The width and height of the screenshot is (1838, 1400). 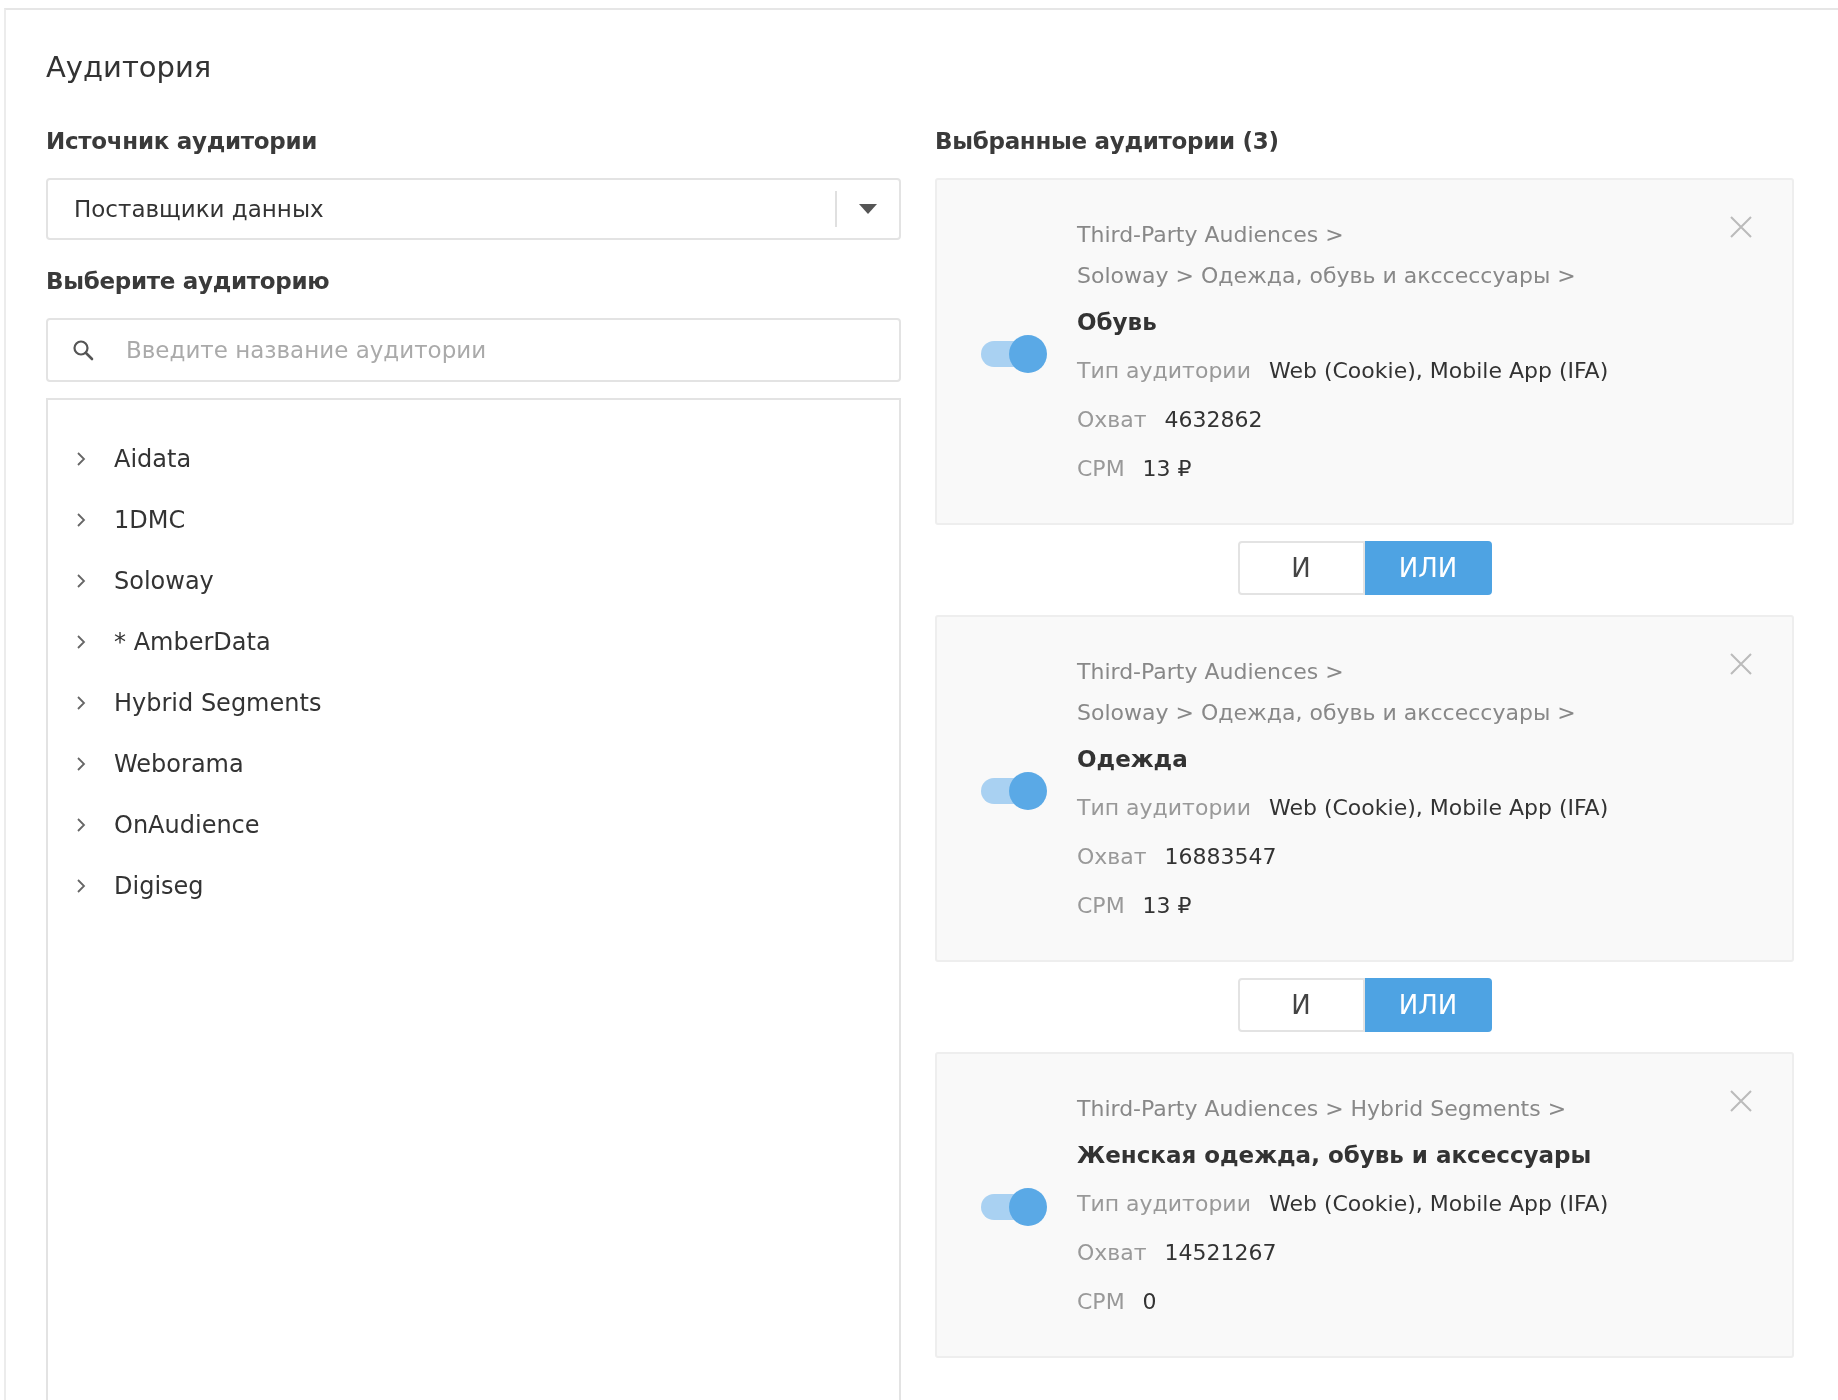 What do you see at coordinates (83, 350) in the screenshot?
I see `search-icon` at bounding box center [83, 350].